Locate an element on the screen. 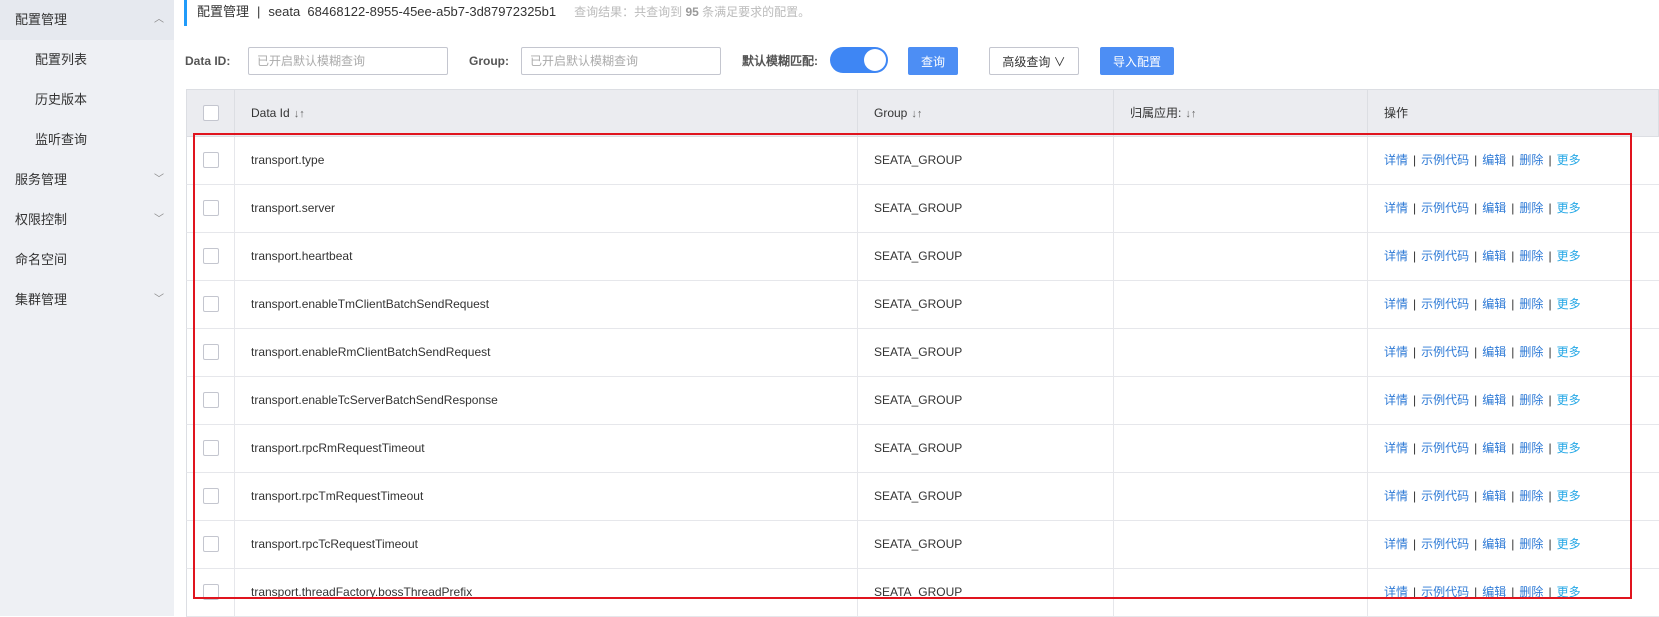 The image size is (1659, 617). column-header-group: Group ↓↑ is located at coordinates (986, 113).